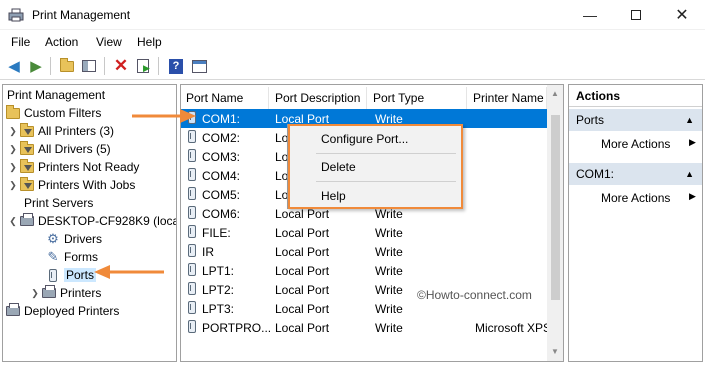 This screenshot has width=705, height=383. I want to click on properties-icon, so click(199, 66).